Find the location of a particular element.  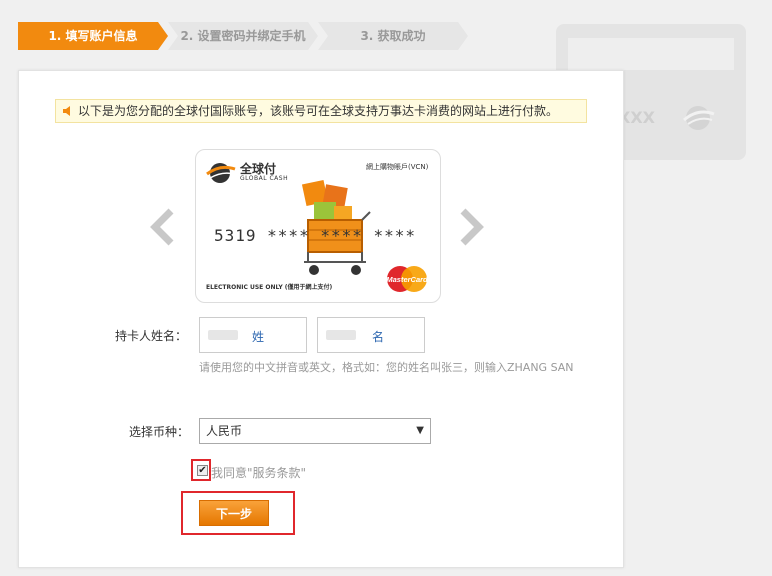

chevron-down-icon: ▼ is located at coordinates (420, 430).